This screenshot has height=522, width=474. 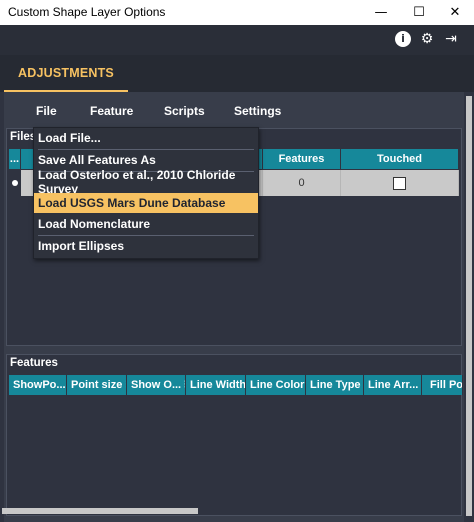 What do you see at coordinates (381, 12) in the screenshot?
I see `minimize-button: —` at bounding box center [381, 12].